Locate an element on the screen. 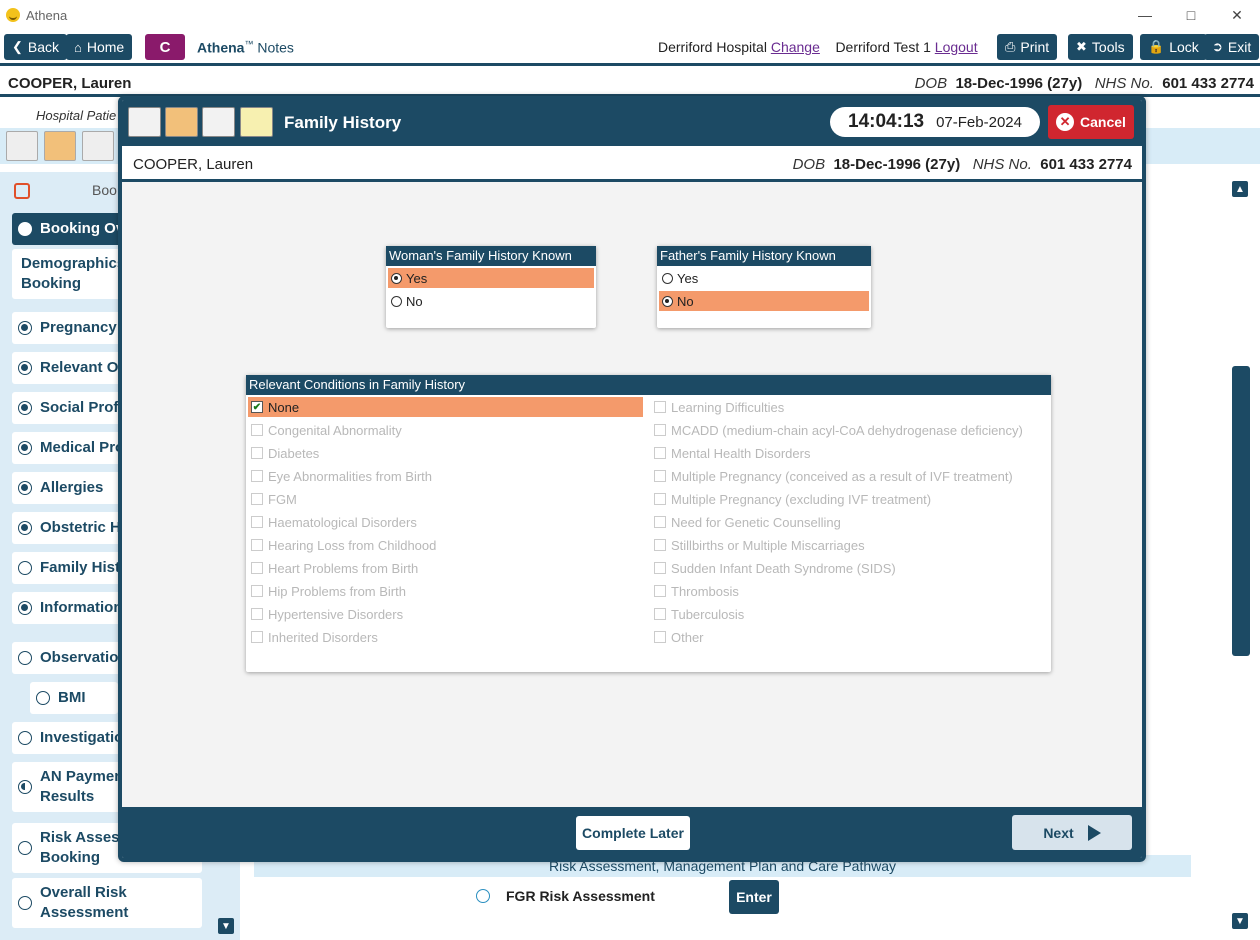 The width and height of the screenshot is (1260, 940). fgr-risk-item: FGR Risk Assessment is located at coordinates (562, 896).